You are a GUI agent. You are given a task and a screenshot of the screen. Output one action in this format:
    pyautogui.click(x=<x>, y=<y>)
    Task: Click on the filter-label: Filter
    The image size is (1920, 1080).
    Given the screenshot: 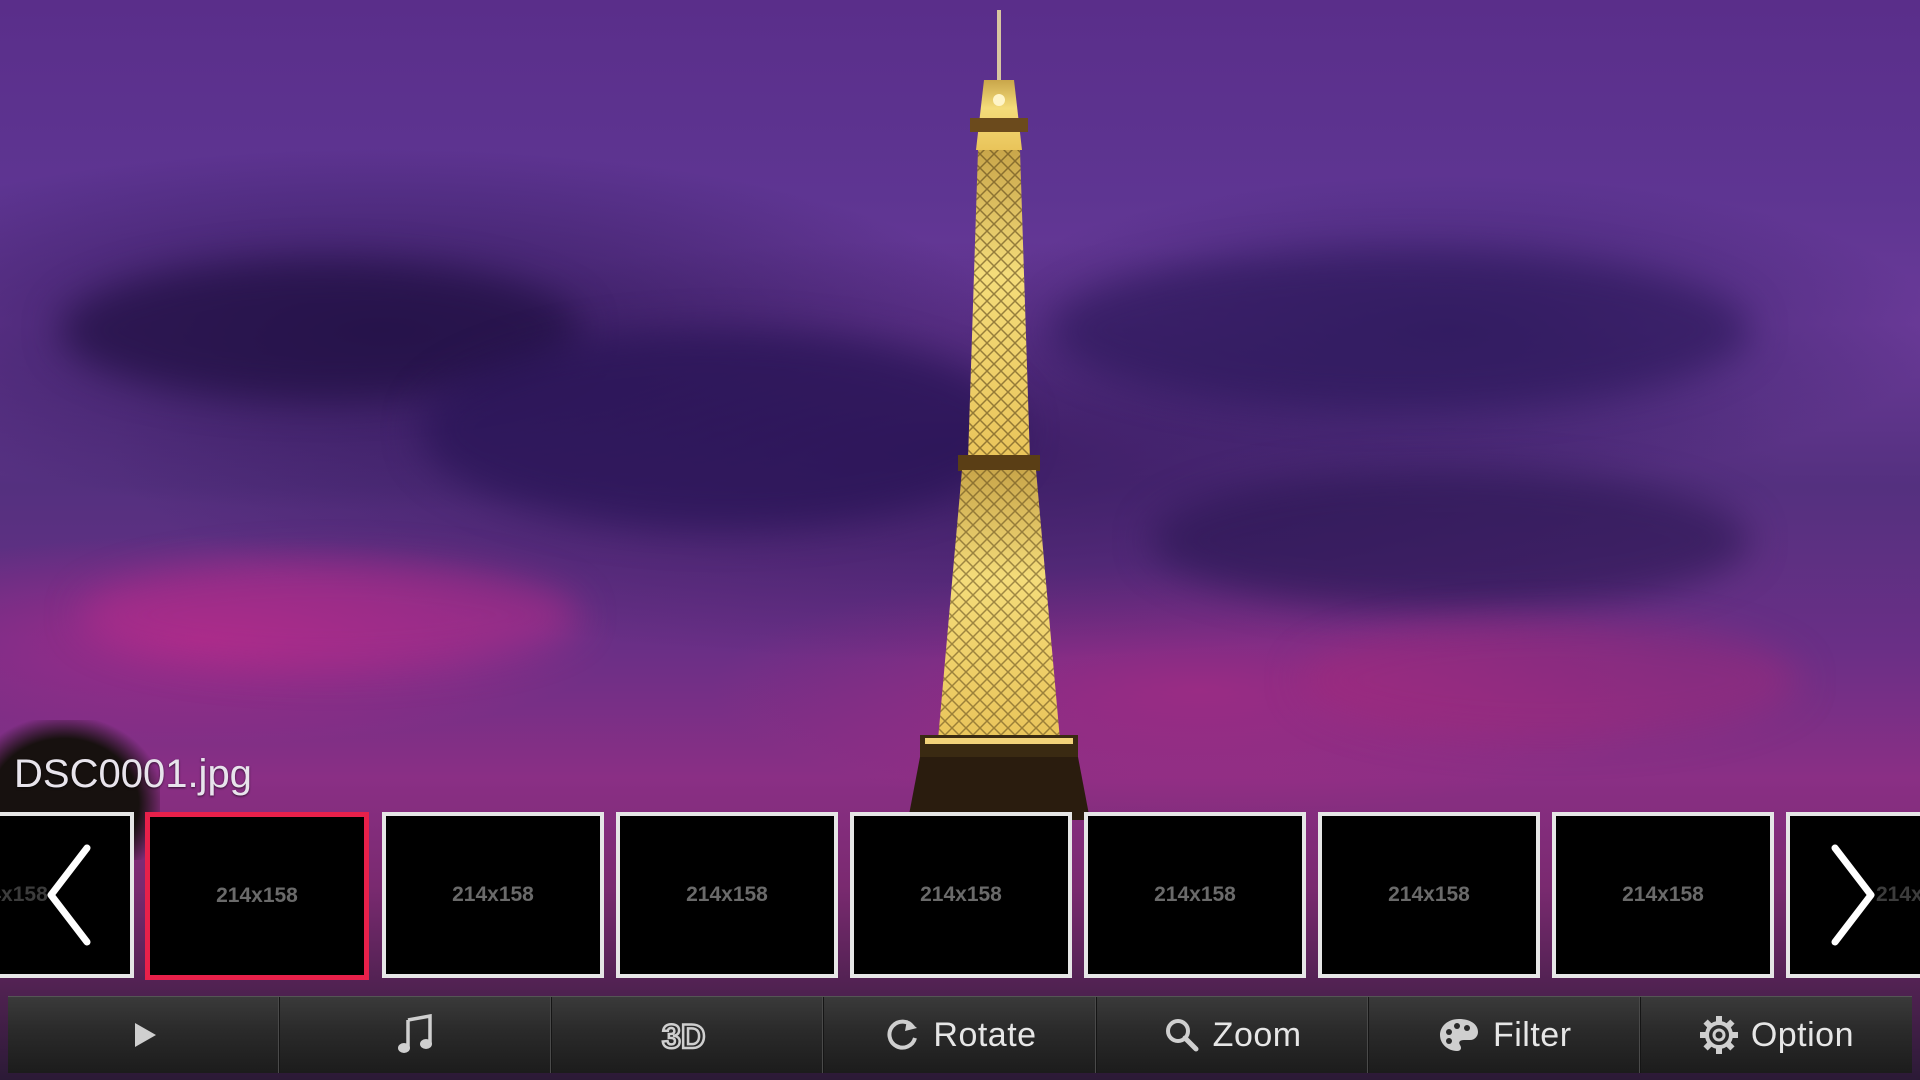 What is the action you would take?
    pyautogui.click(x=1532, y=1034)
    